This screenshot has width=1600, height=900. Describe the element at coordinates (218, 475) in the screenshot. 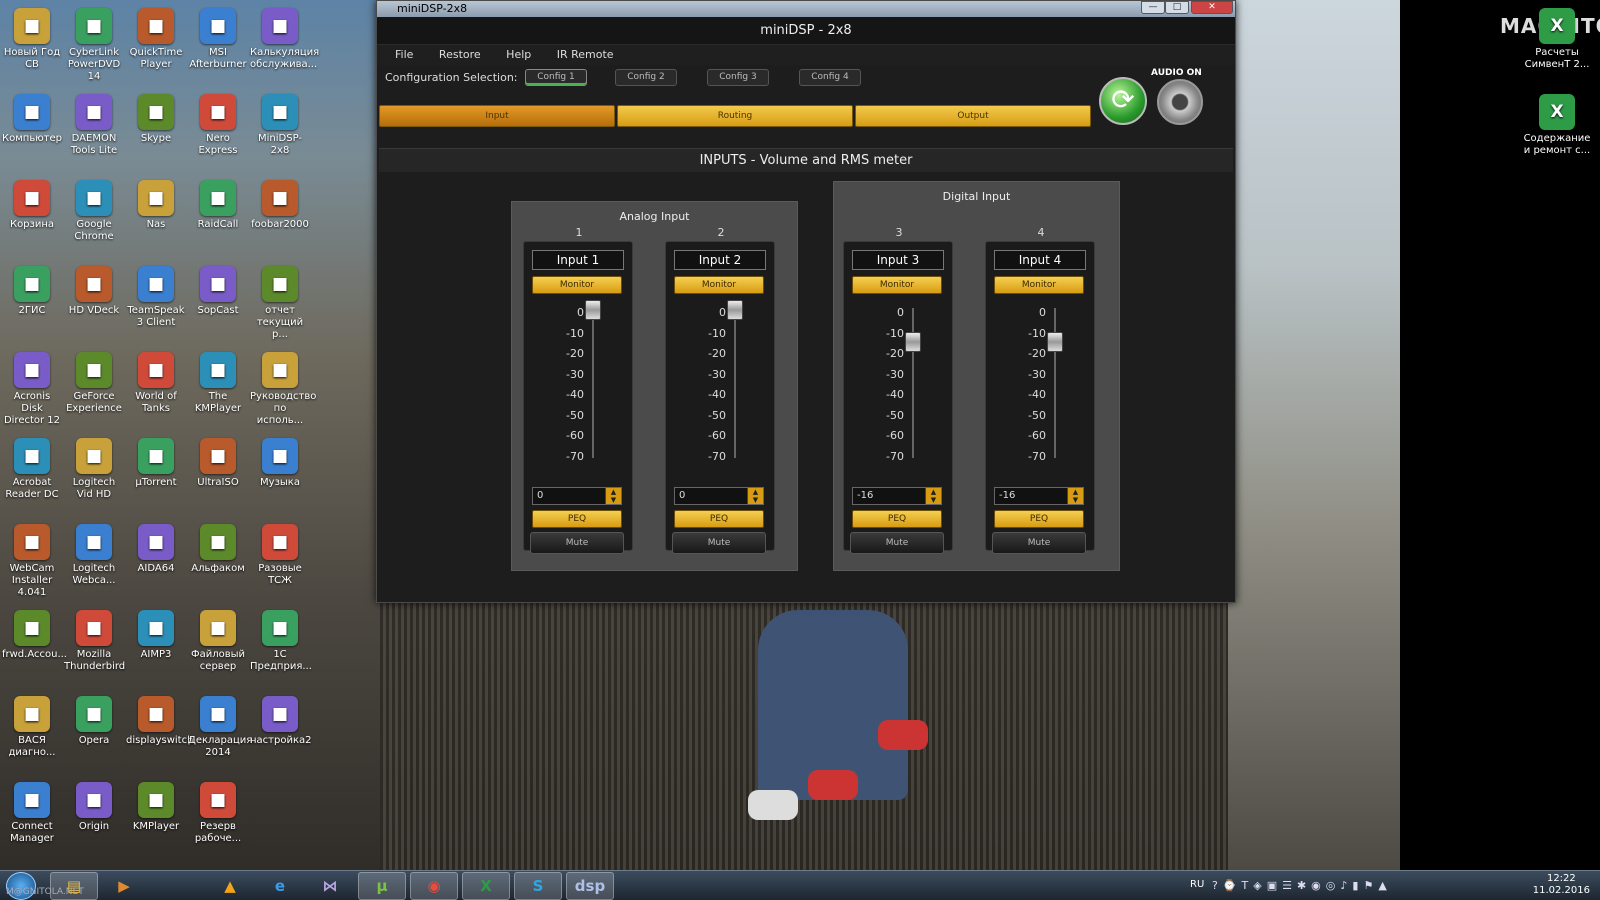

I see `desktop-icon: ■ UltraISO` at that location.